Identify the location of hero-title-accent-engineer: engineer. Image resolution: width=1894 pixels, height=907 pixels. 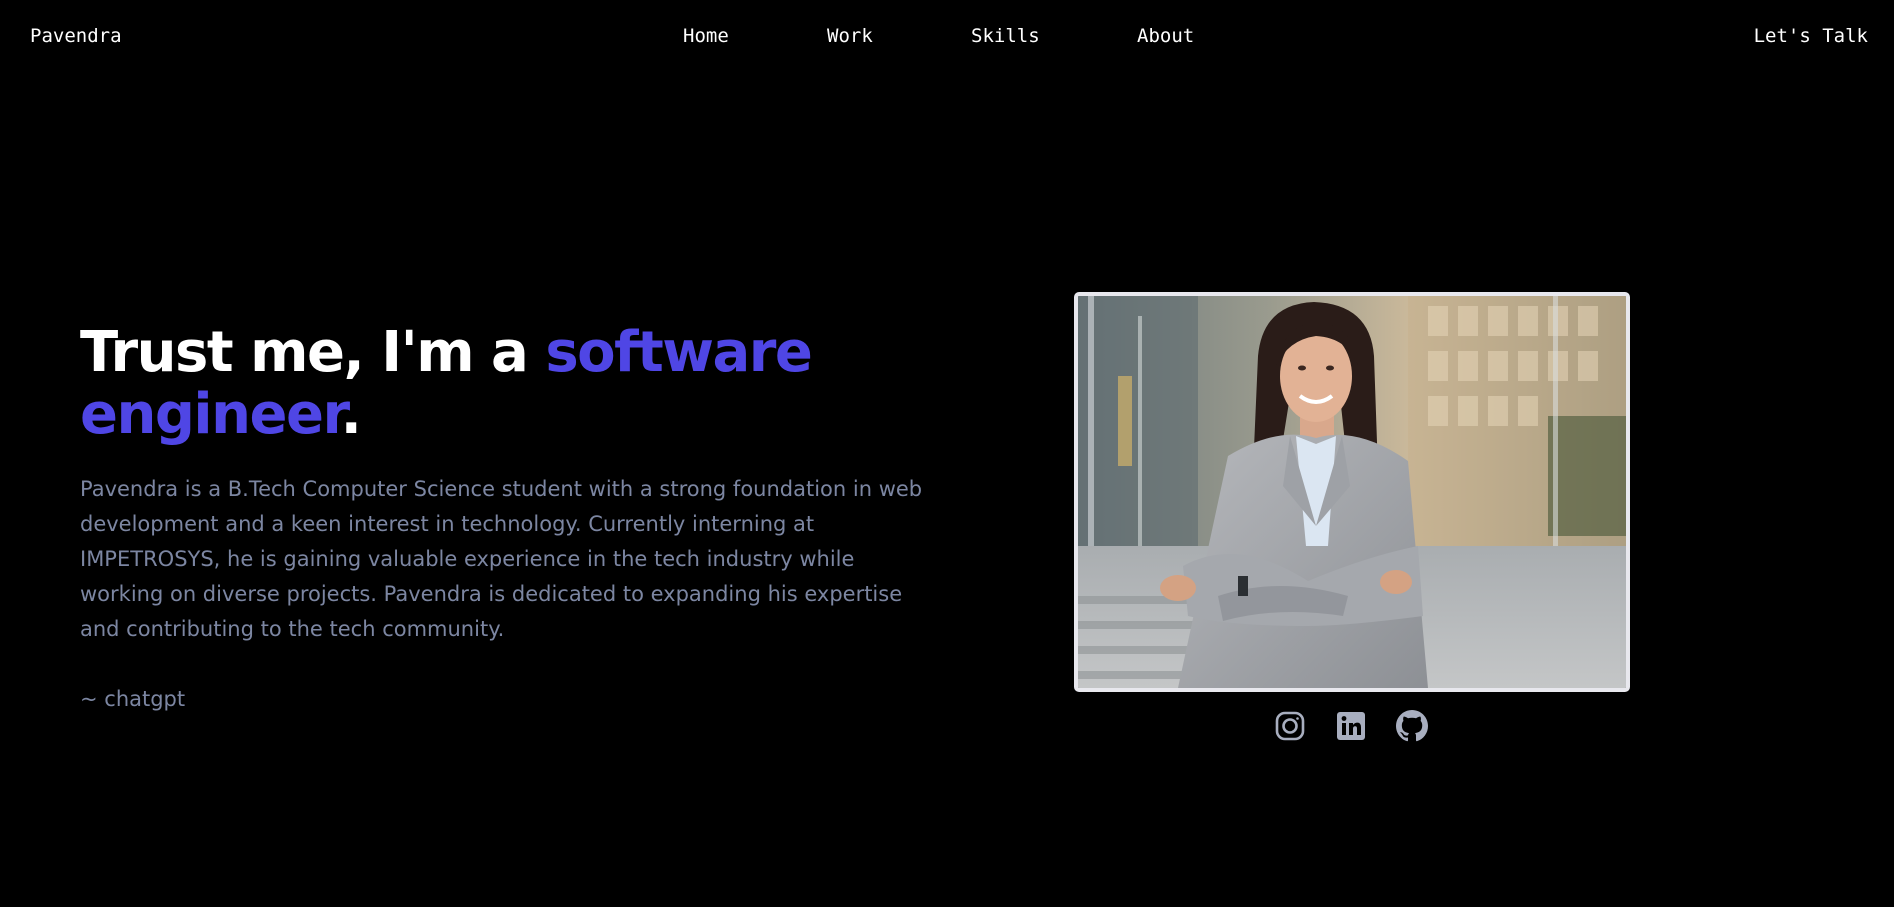
(211, 414).